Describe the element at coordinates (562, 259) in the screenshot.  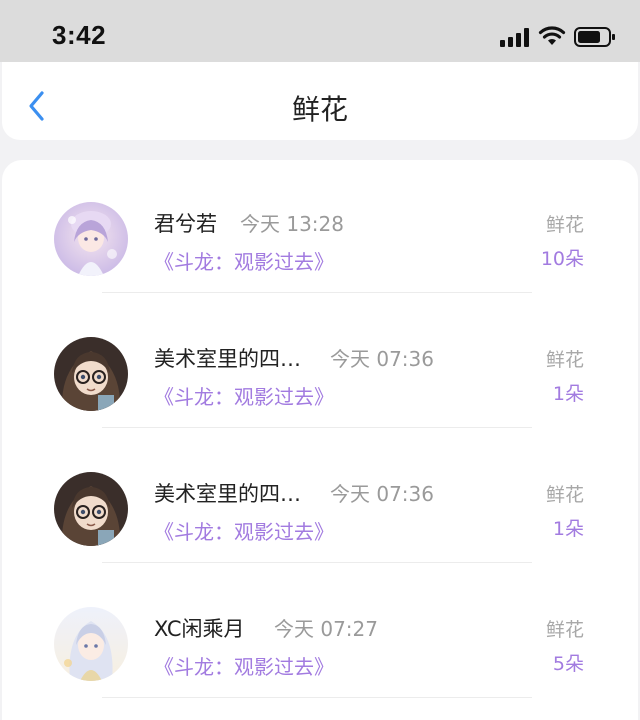
I see `gift-count: 10朵` at that location.